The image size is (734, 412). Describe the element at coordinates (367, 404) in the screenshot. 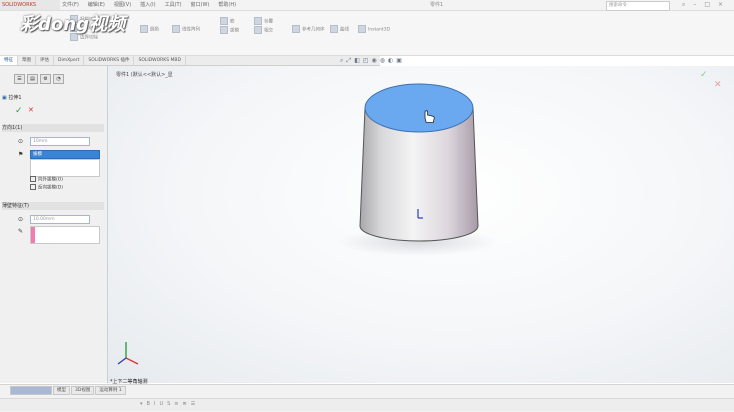

I see `status-bar` at that location.